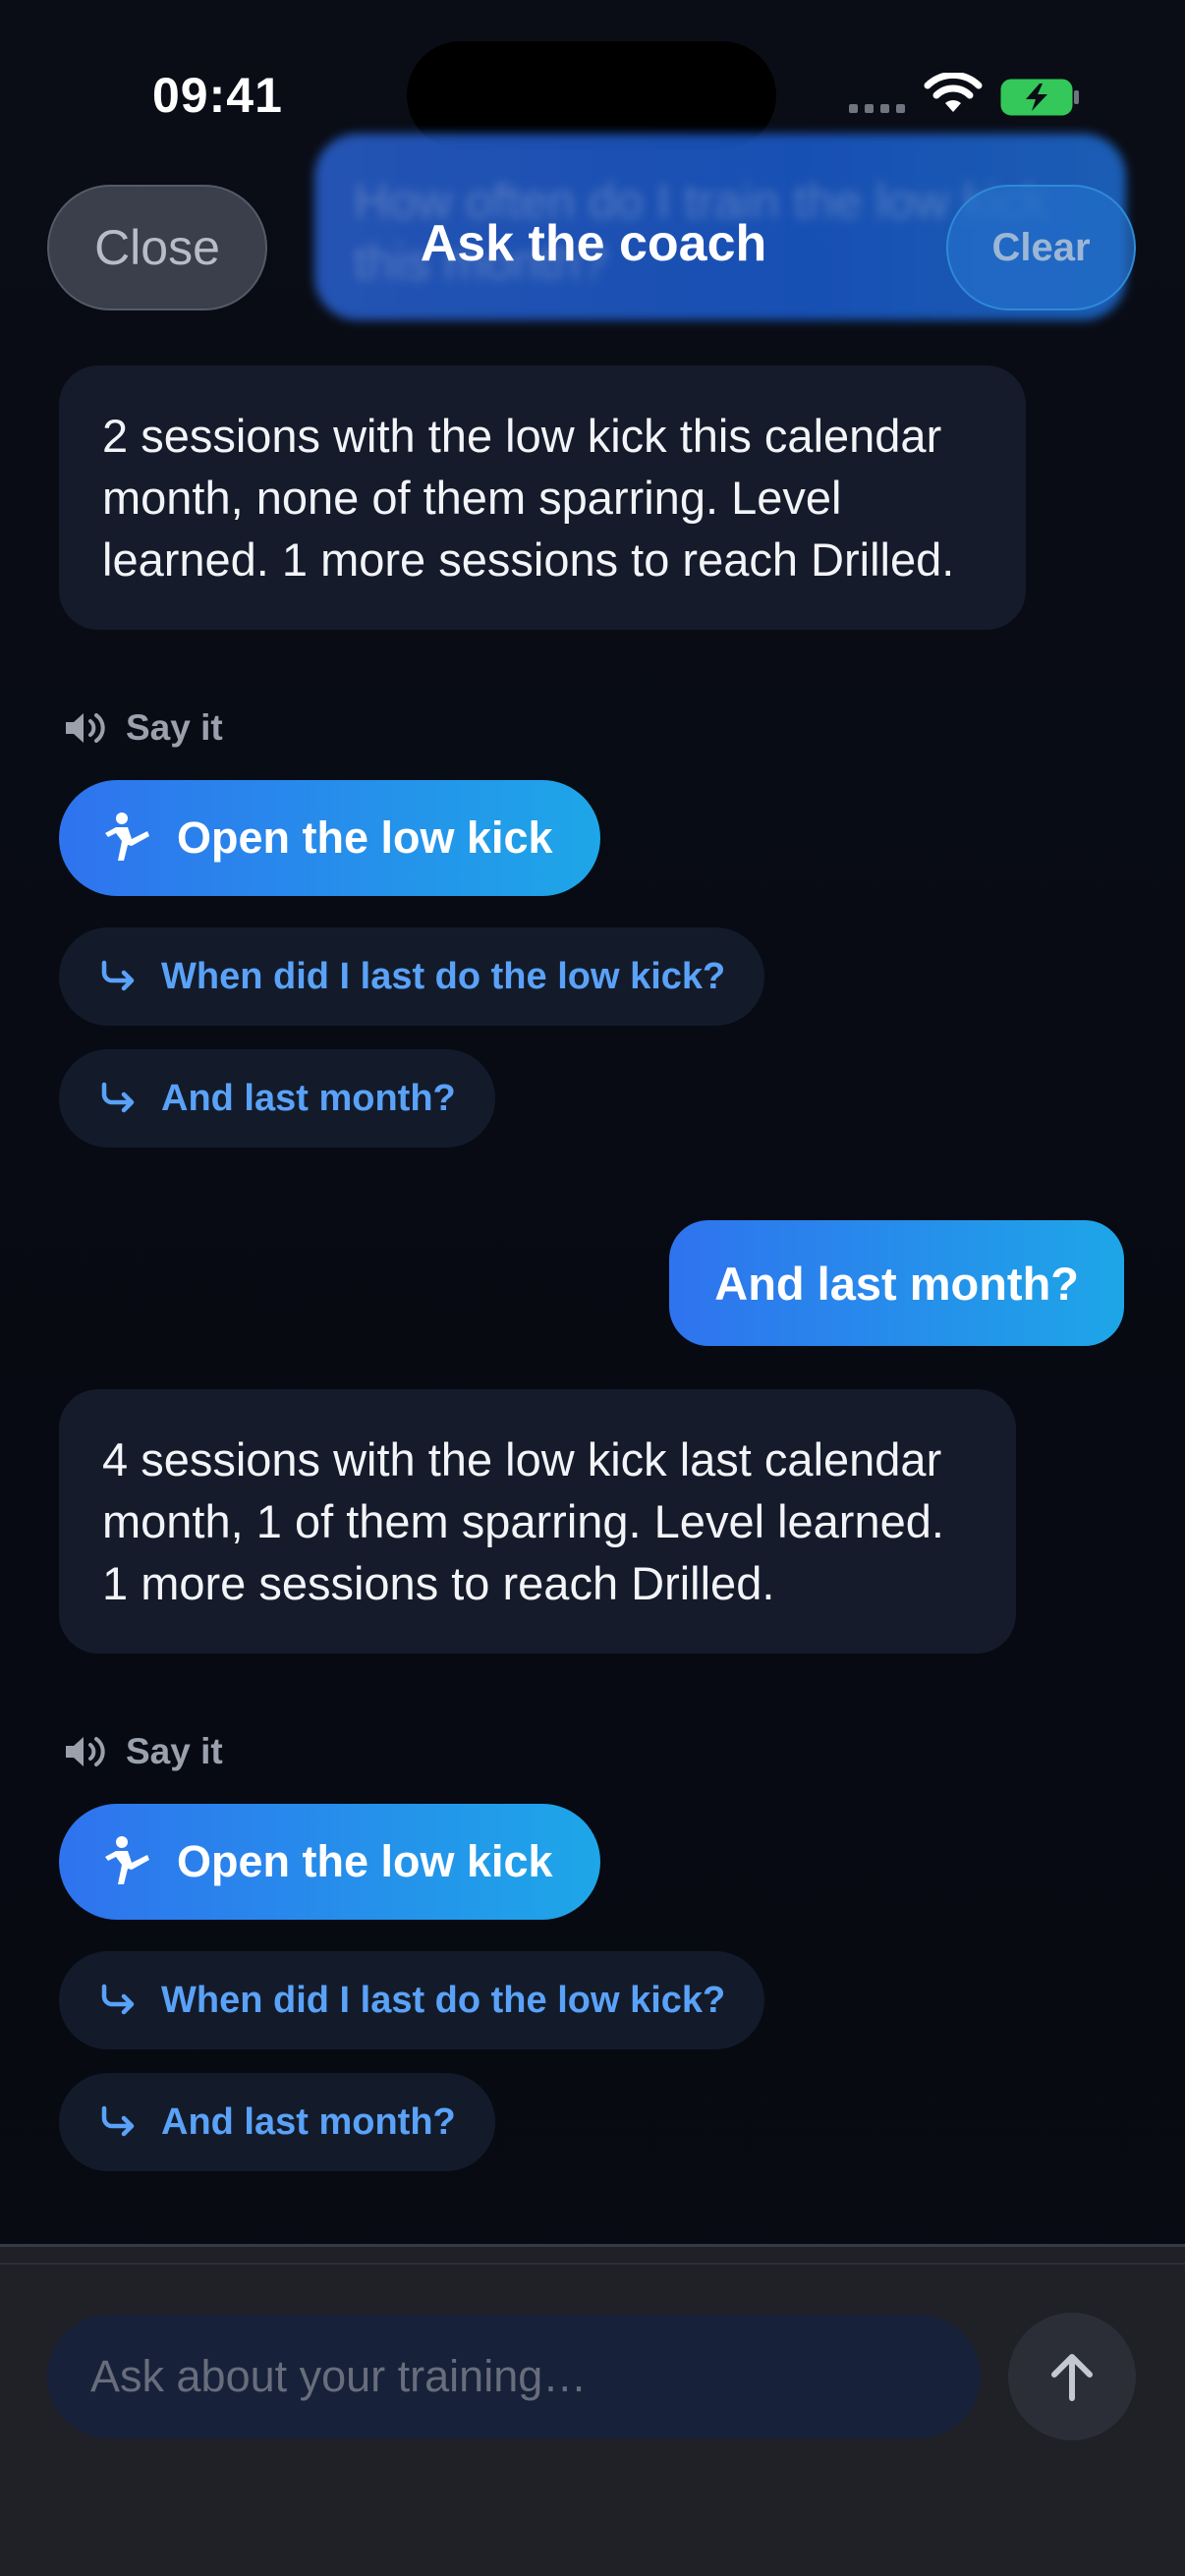  I want to click on clear-button: Clear, so click(1041, 247).